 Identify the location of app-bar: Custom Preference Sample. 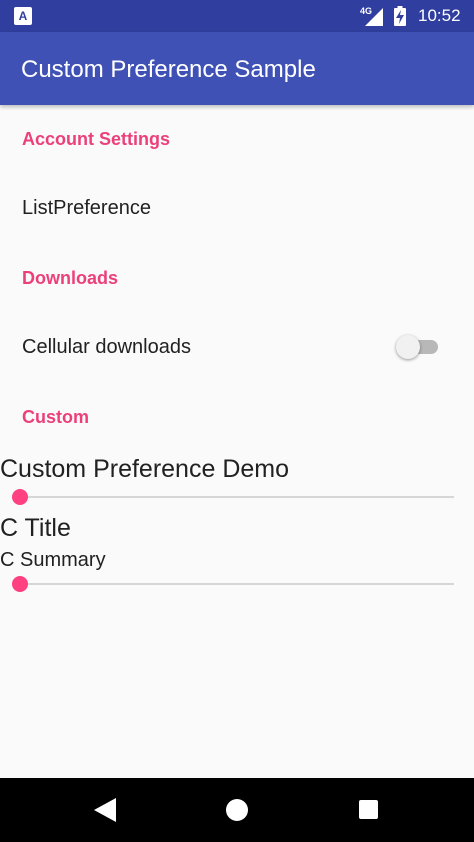
(237, 68).